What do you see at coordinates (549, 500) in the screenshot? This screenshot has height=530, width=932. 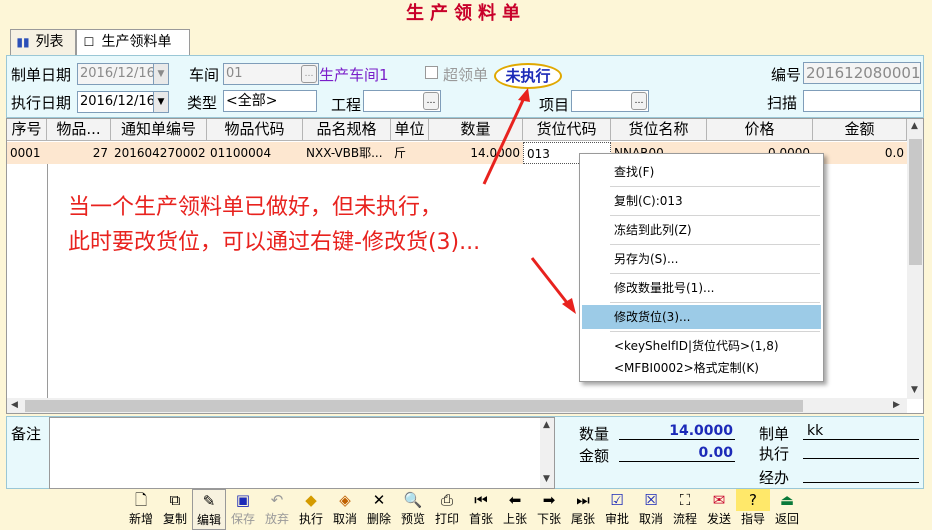 I see `next-icon: ➡` at bounding box center [549, 500].